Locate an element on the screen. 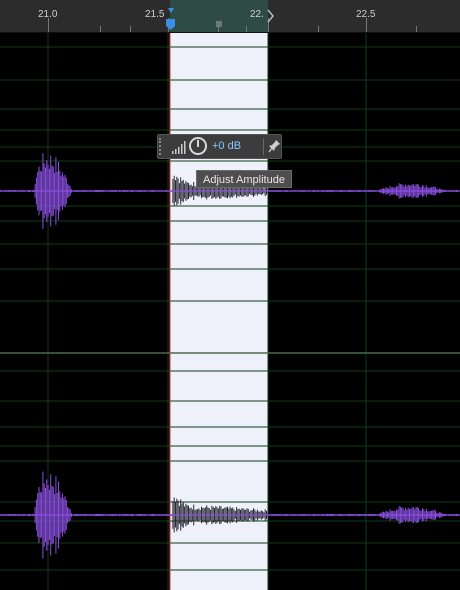 This screenshot has height=590, width=460. amplitude-value: +0 dB is located at coordinates (226, 146).